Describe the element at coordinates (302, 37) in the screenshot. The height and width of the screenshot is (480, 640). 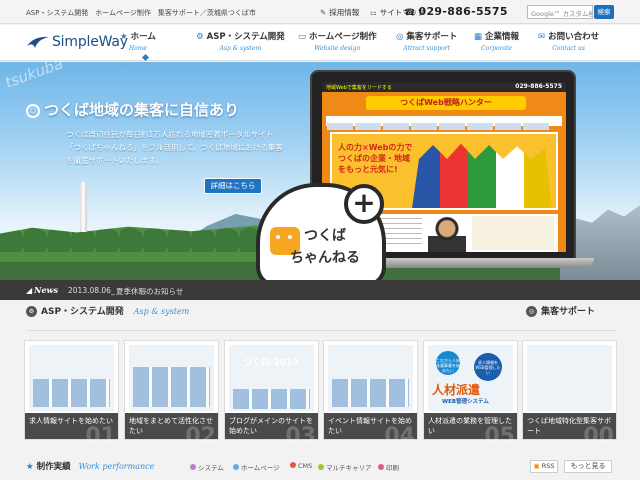
I see `monitor-icon: ▭` at that location.